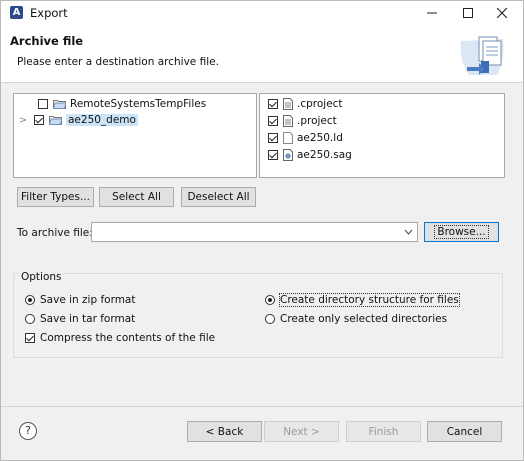 This screenshot has width=524, height=461. I want to click on directory-structure-option: Create directory structure for files, so click(362, 300).